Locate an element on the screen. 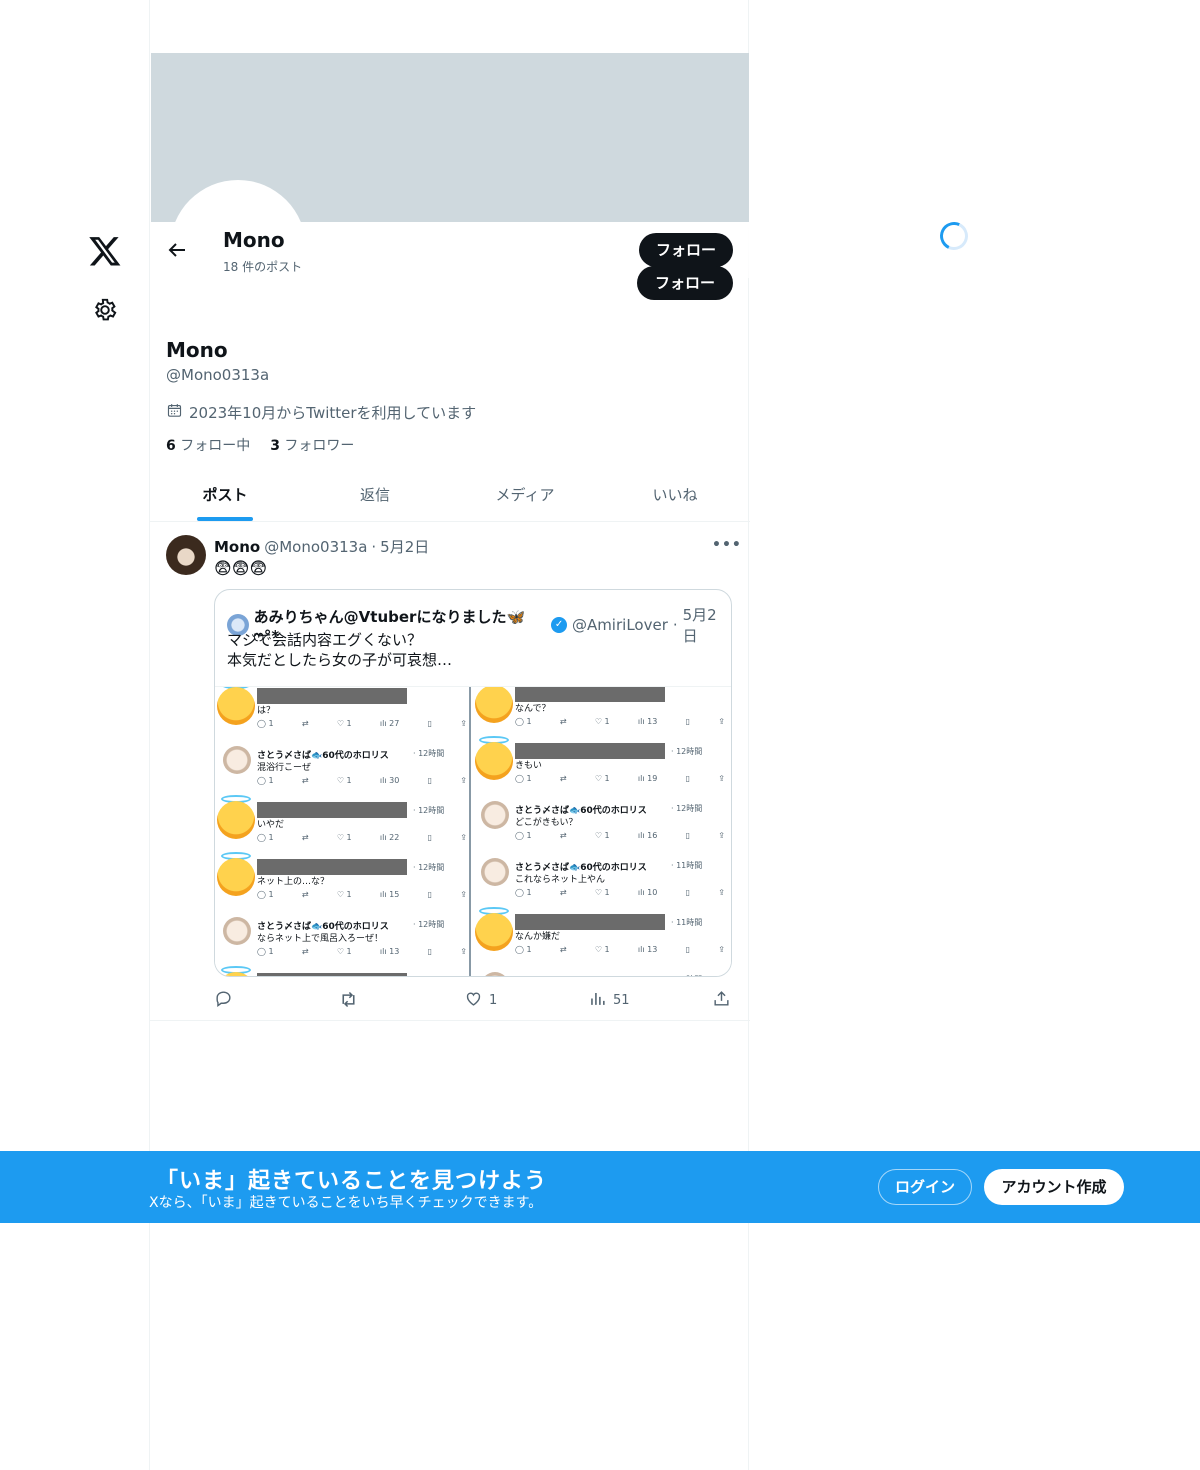 The width and height of the screenshot is (1200, 1470). tab-replies: 返信 is located at coordinates (375, 496).